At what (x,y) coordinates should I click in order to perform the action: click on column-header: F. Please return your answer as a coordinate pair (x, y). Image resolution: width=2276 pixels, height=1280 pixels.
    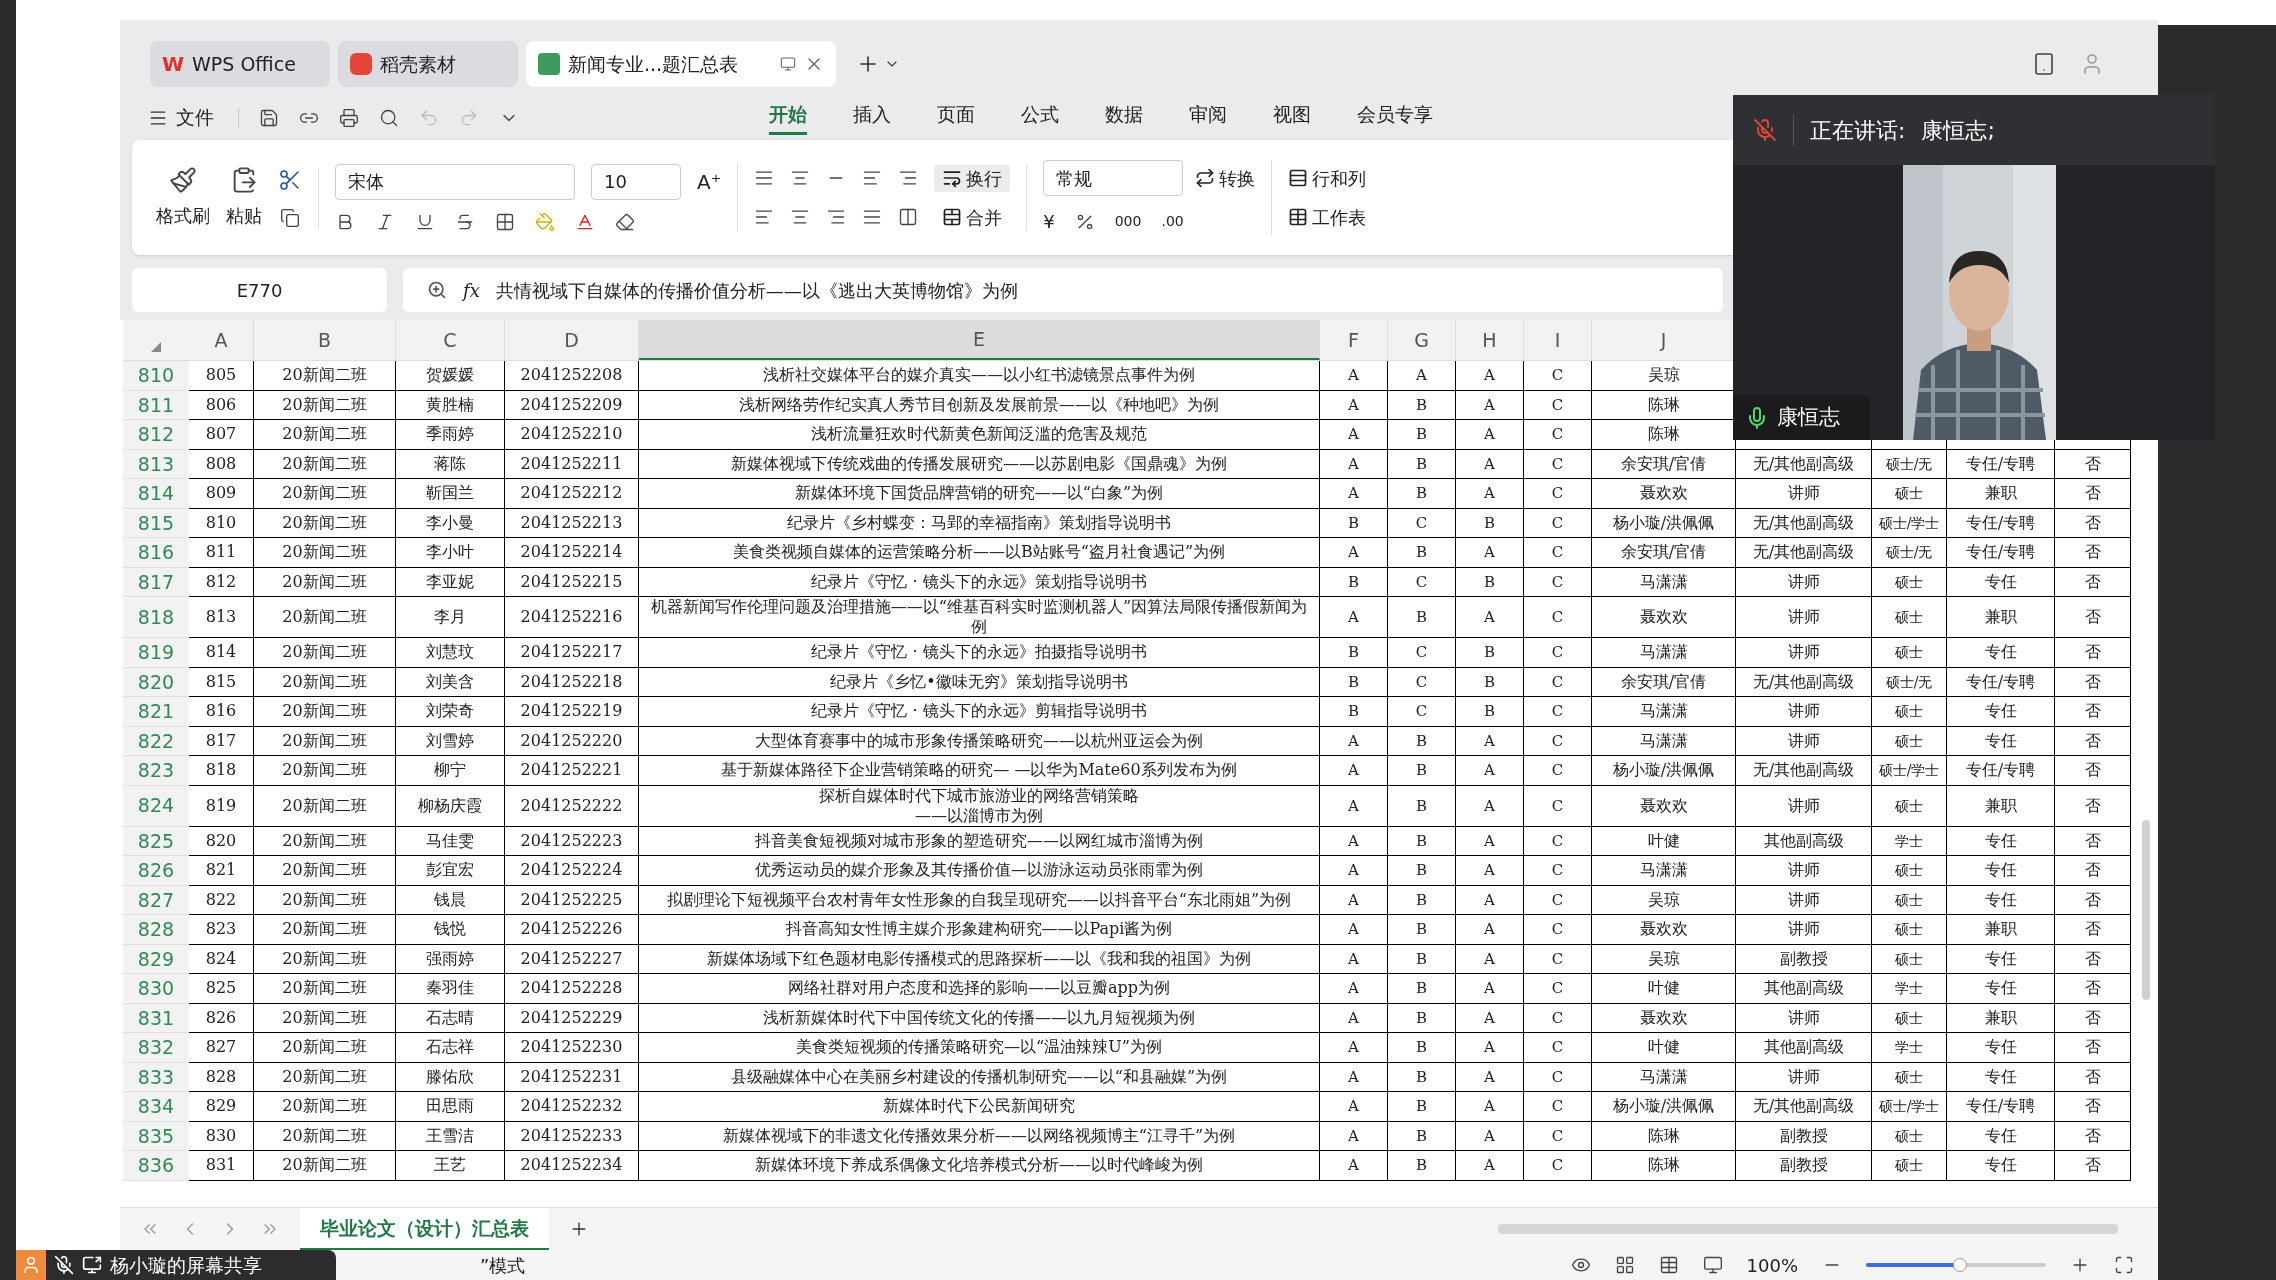
    Looking at the image, I should click on (1354, 340).